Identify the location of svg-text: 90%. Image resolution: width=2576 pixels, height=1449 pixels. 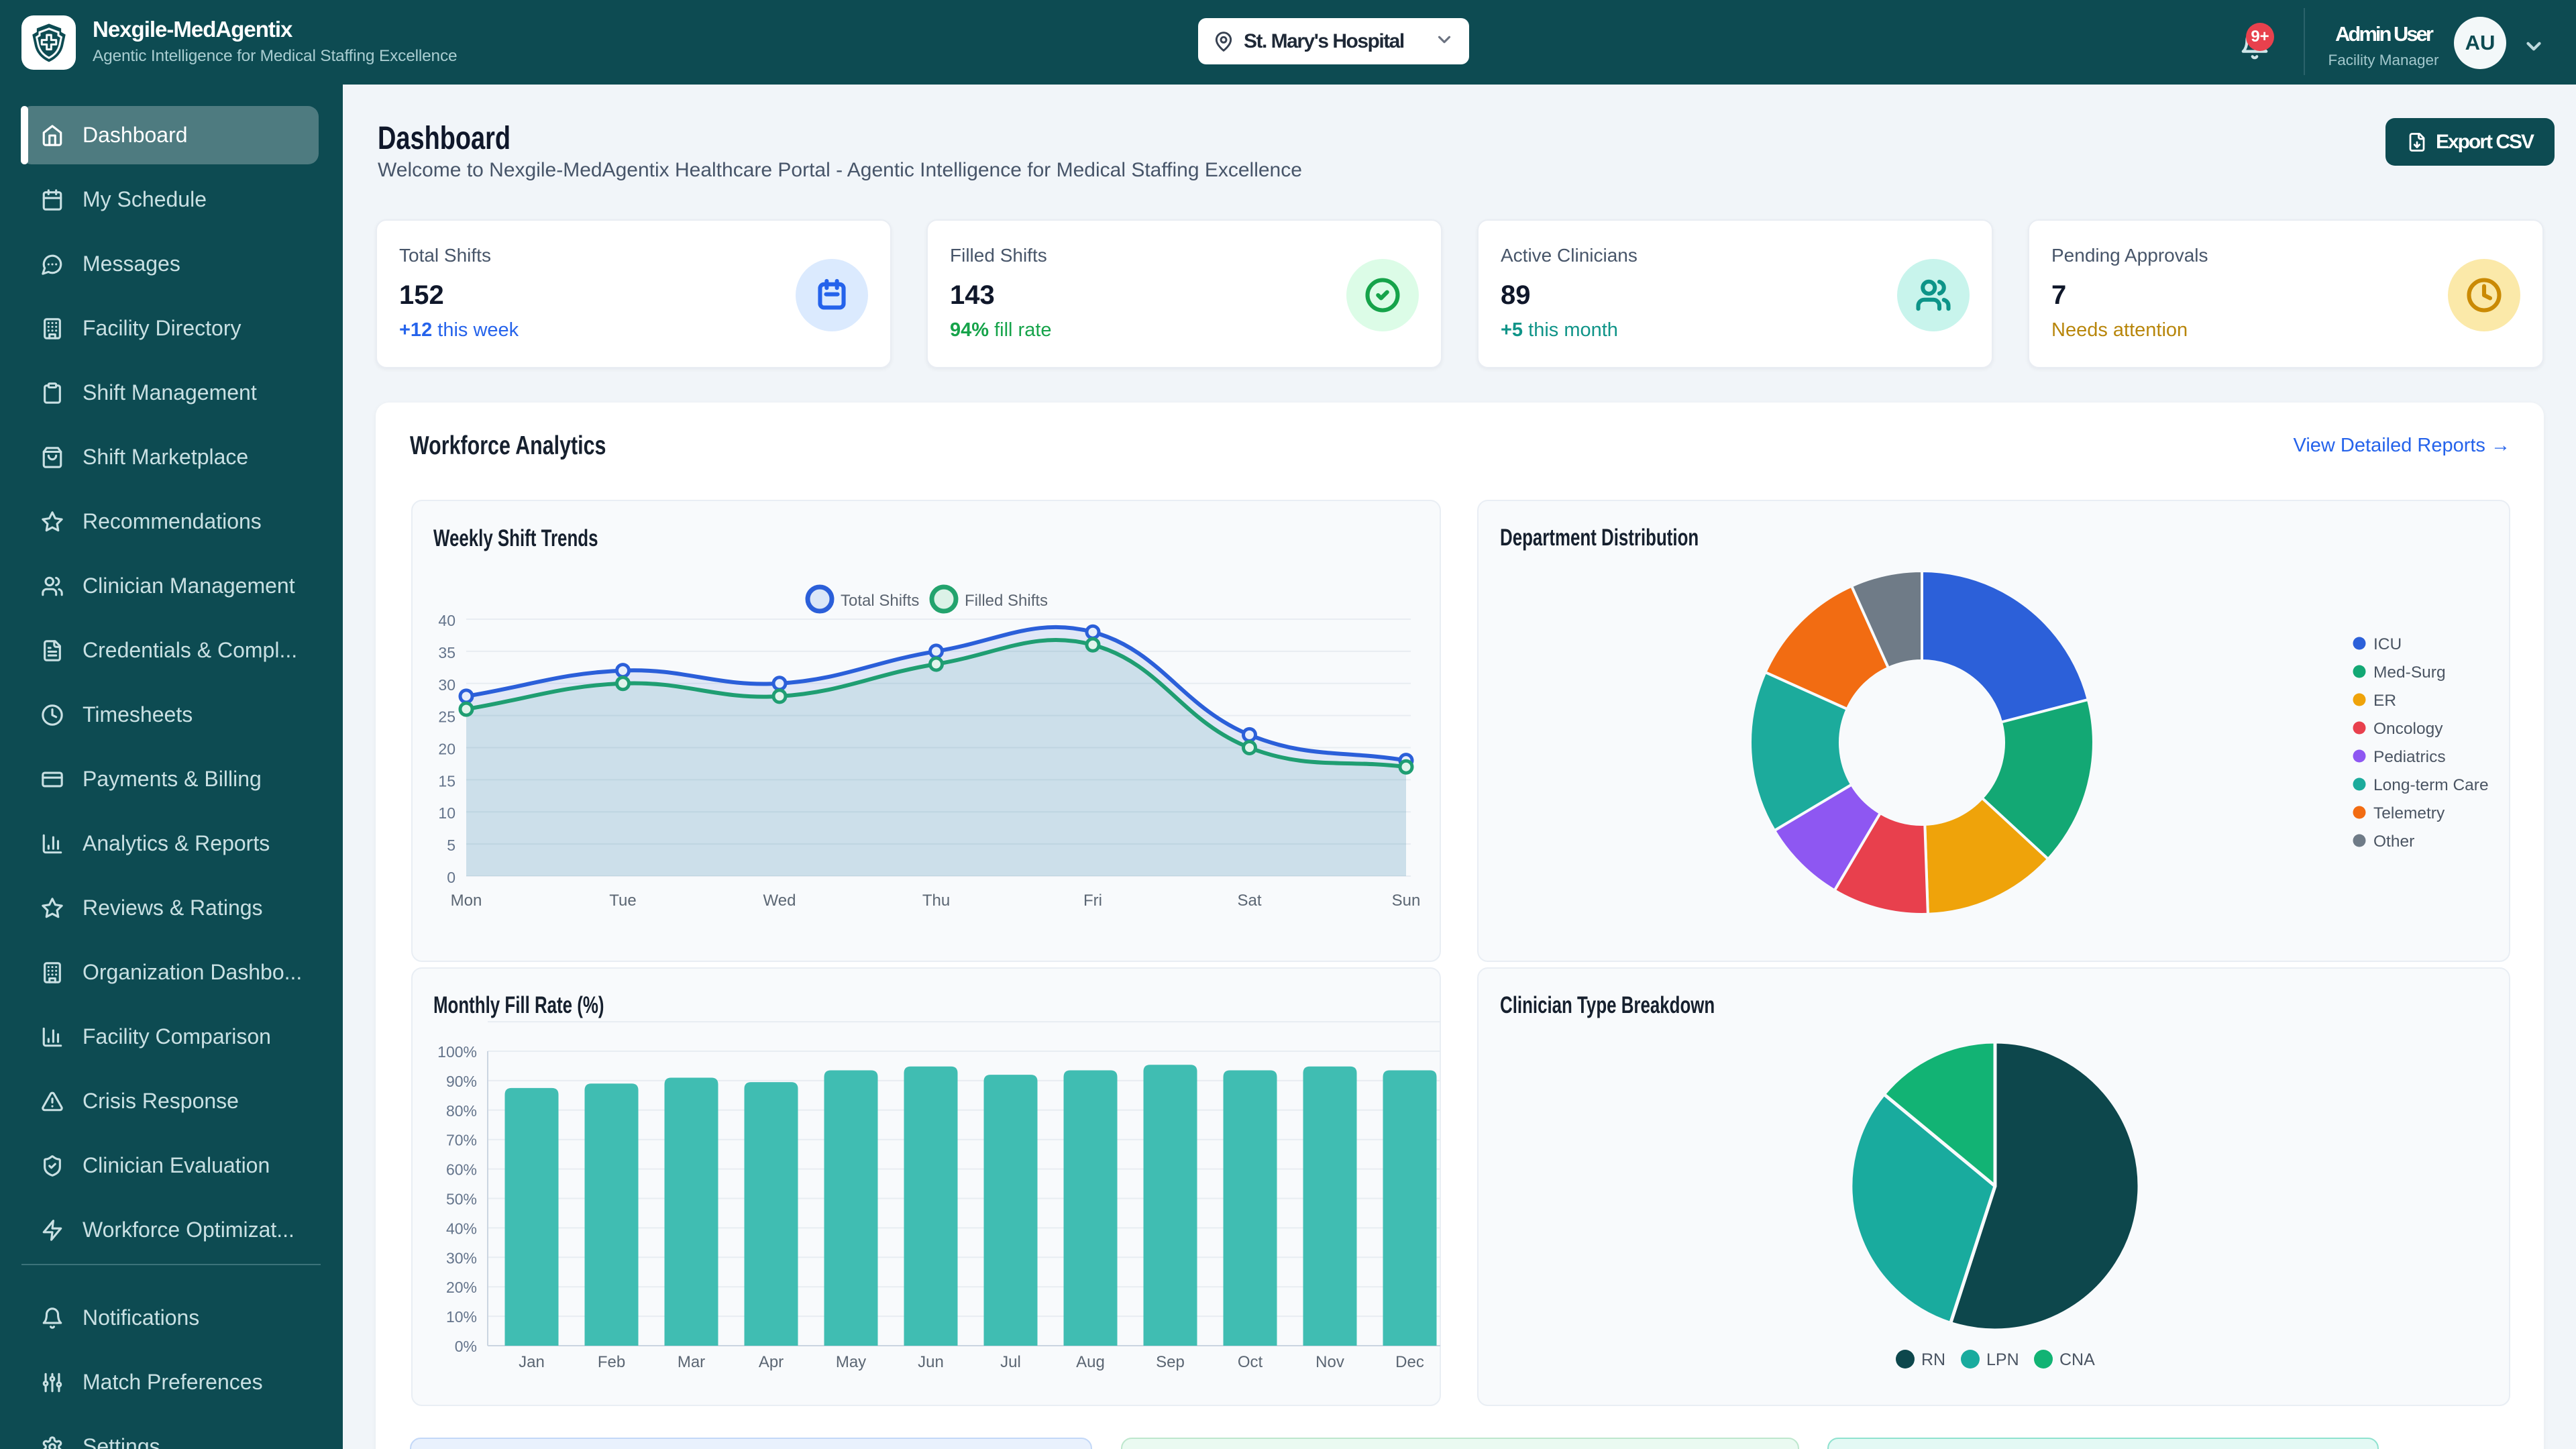
(461, 1081).